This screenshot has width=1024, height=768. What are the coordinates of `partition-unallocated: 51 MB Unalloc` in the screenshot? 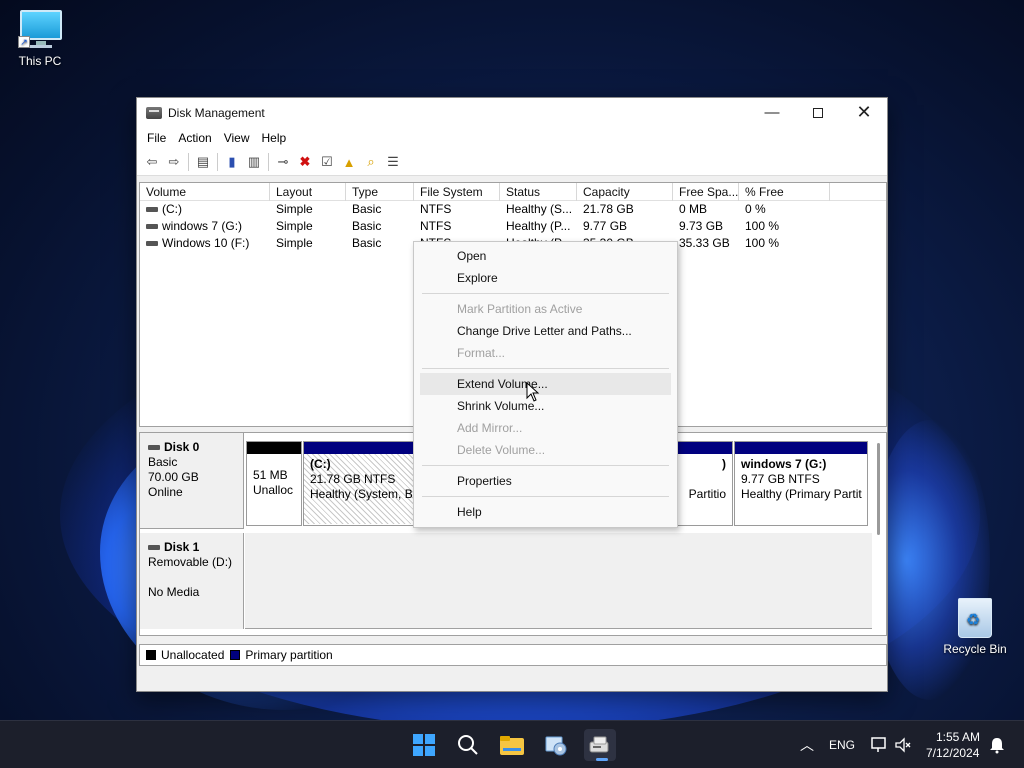 It's located at (274, 483).